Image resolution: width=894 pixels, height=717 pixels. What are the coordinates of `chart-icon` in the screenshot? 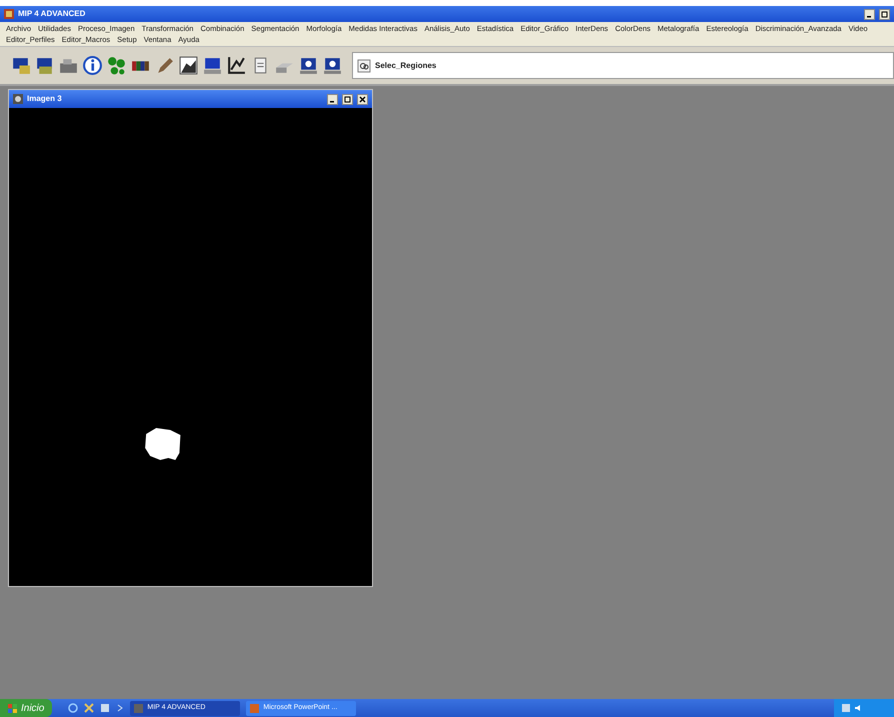 It's located at (236, 65).